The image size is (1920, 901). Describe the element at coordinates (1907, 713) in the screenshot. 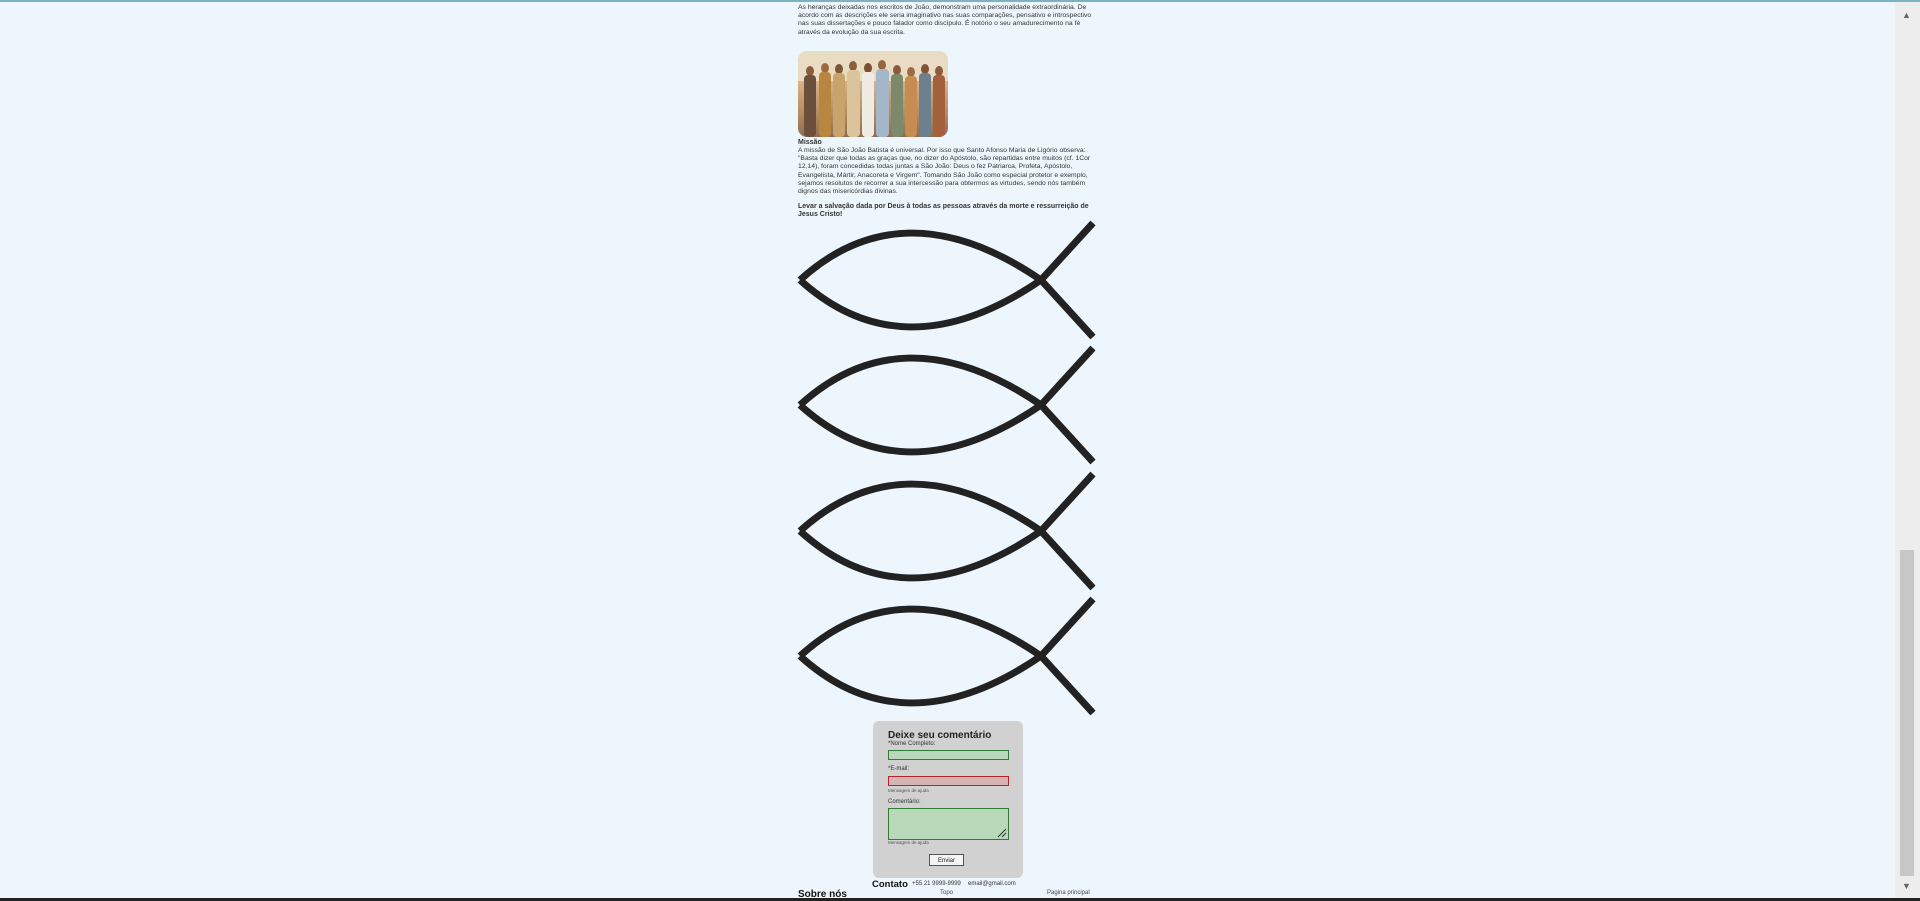

I see `scrollbar-thumb` at that location.